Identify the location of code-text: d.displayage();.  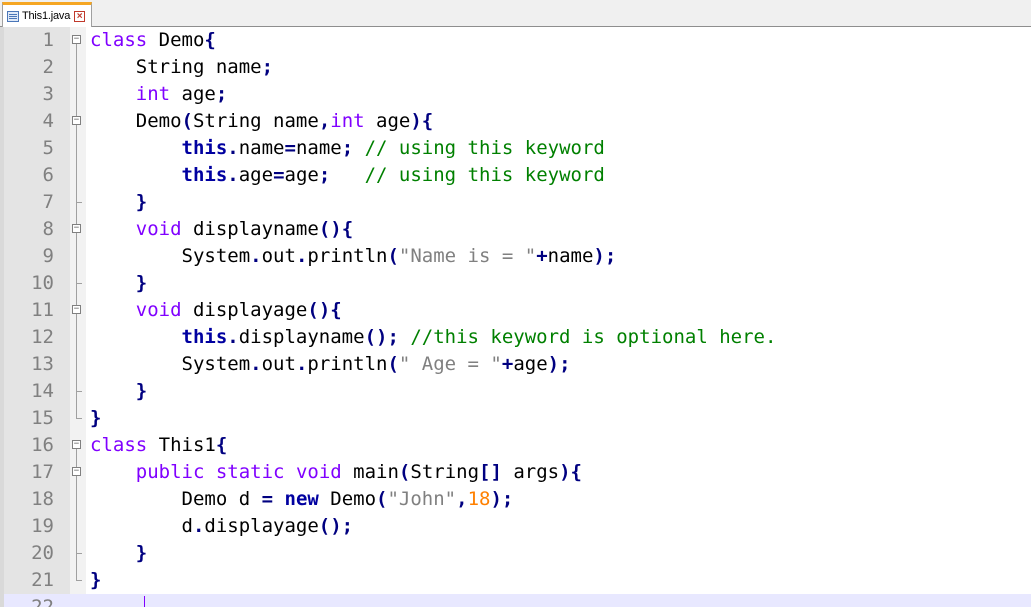
(222, 526).